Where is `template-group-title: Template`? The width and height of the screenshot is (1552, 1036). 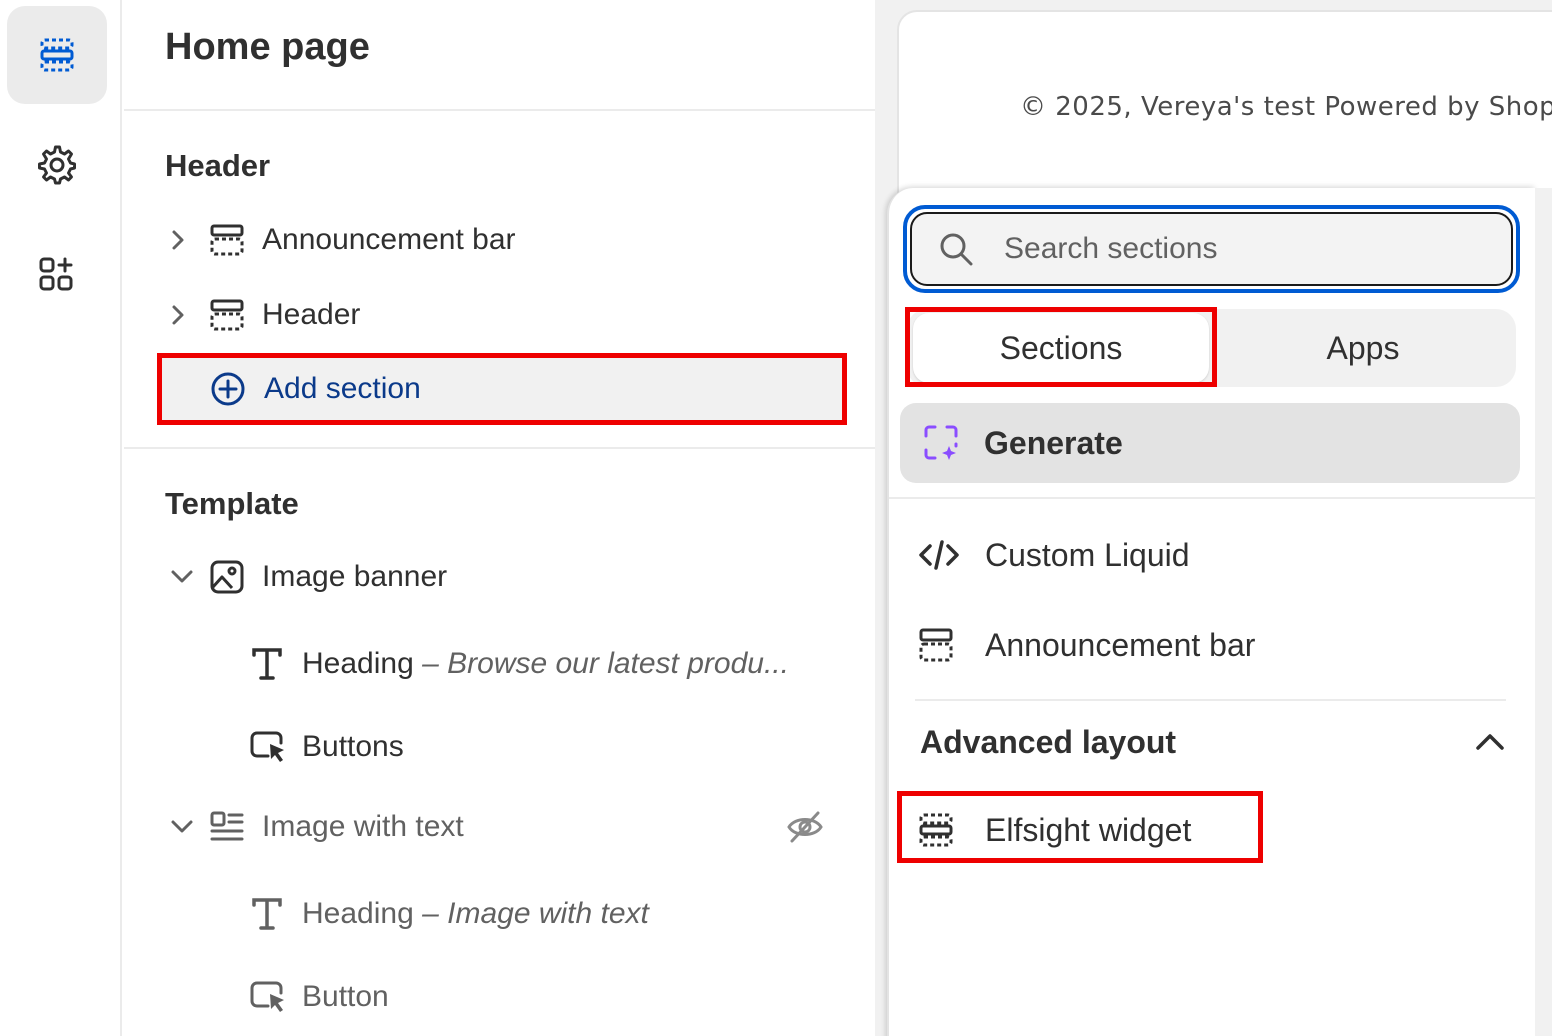
template-group-title: Template is located at coordinates (232, 503).